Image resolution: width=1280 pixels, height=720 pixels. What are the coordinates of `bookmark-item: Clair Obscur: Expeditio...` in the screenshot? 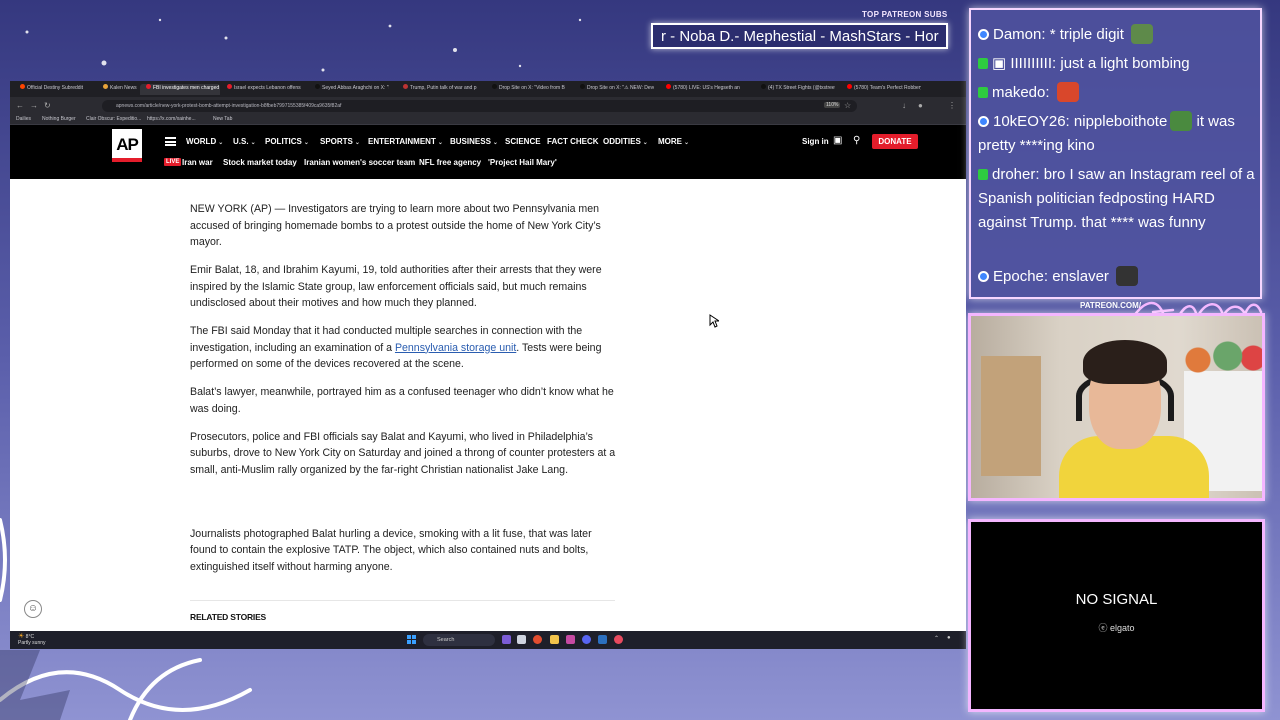 It's located at (113, 119).